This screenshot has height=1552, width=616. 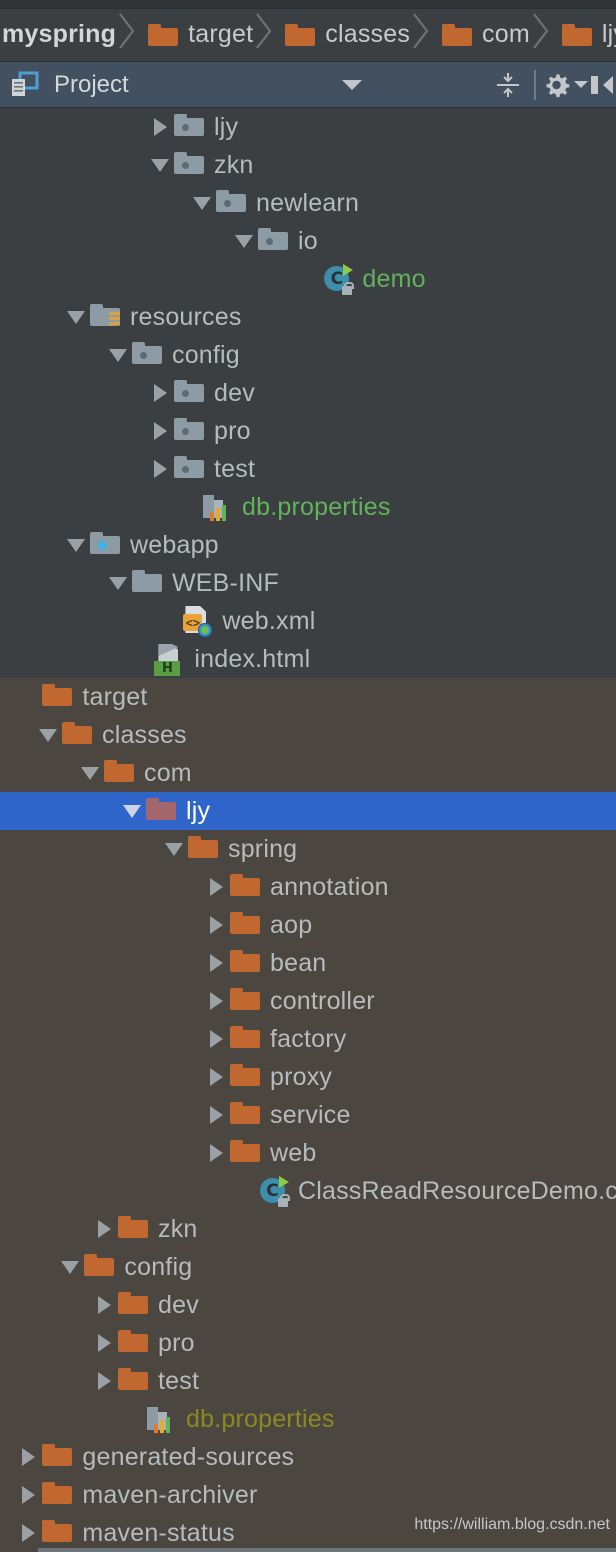 I want to click on tree-row: Cdemo, so click(x=308, y=279).